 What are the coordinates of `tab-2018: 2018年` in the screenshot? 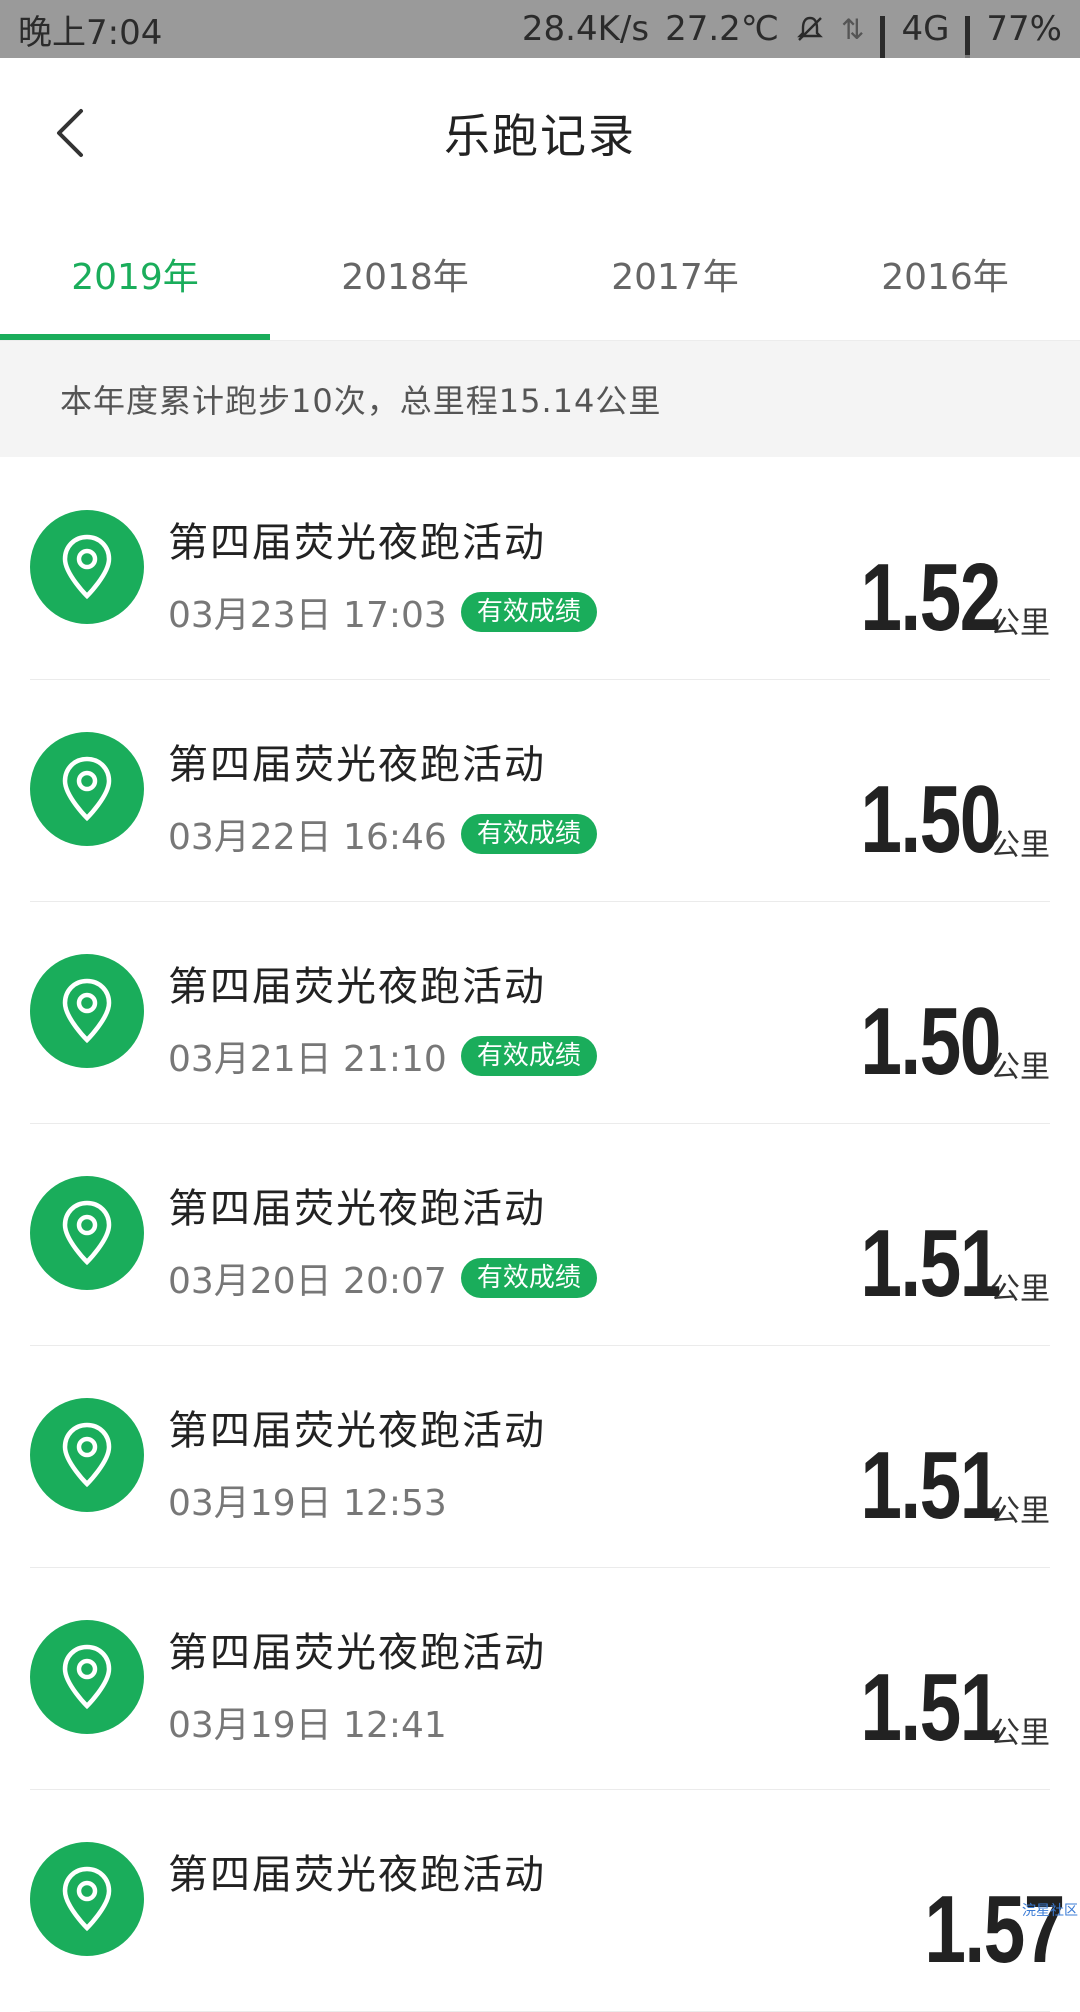 It's located at (405, 274).